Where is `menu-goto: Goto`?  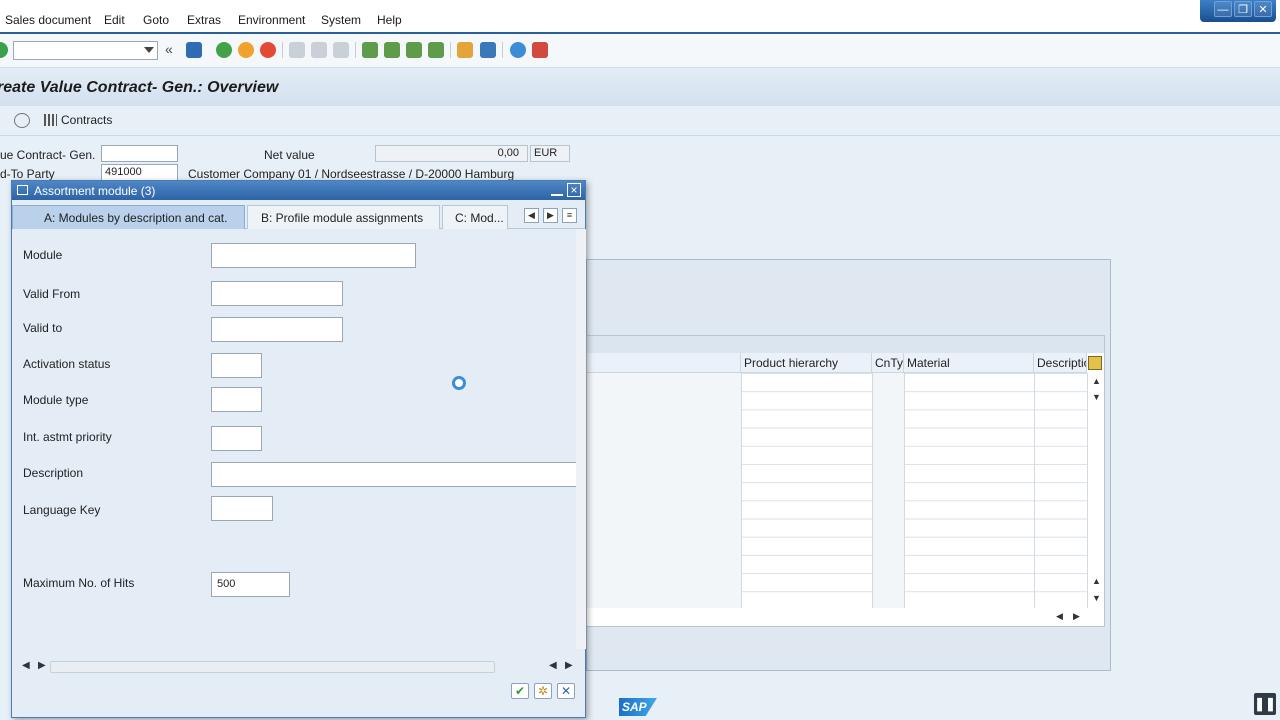
menu-goto: Goto is located at coordinates (156, 20).